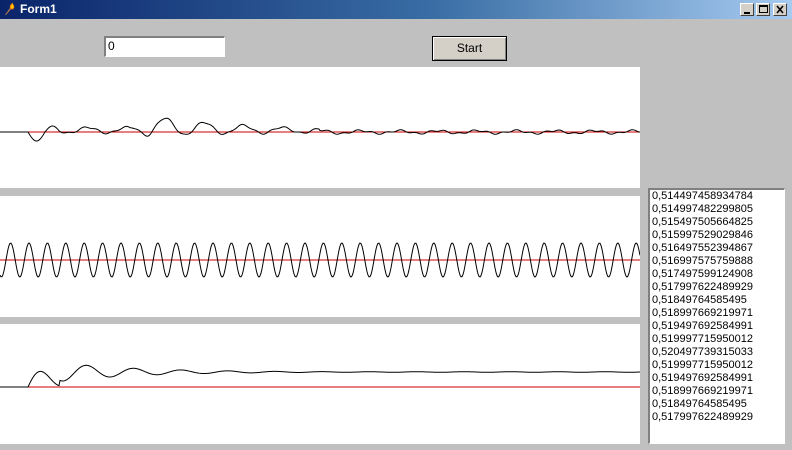 This screenshot has height=450, width=792. Describe the element at coordinates (320, 260) in the screenshot. I see `plot-2-canvas` at that location.